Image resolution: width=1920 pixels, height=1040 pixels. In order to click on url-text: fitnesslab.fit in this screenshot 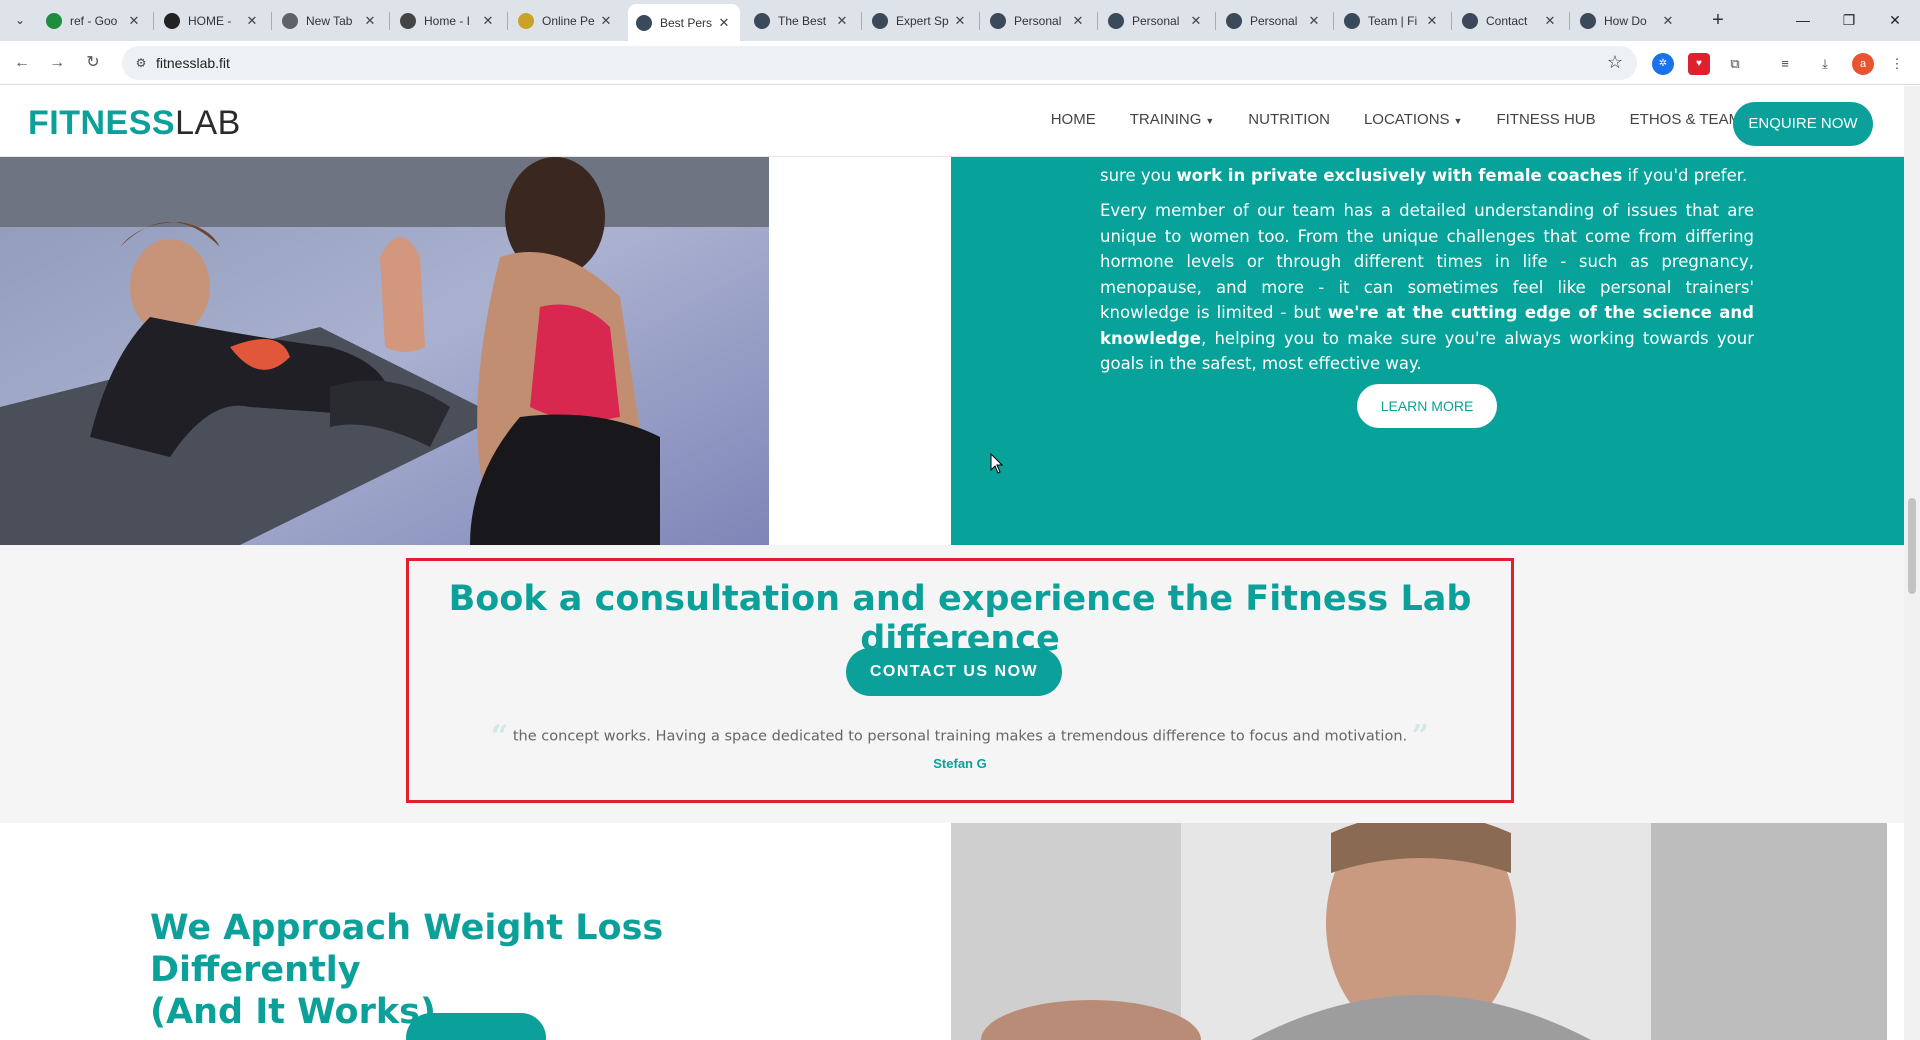, I will do `click(193, 63)`.